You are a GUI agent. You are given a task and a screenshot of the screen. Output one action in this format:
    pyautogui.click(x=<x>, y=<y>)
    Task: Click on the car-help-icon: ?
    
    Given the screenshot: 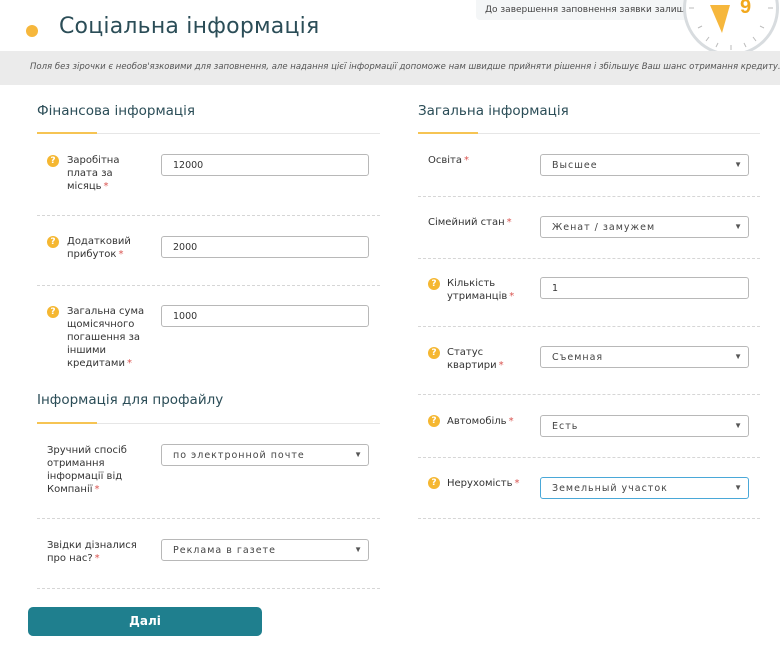 What is the action you would take?
    pyautogui.click(x=434, y=421)
    